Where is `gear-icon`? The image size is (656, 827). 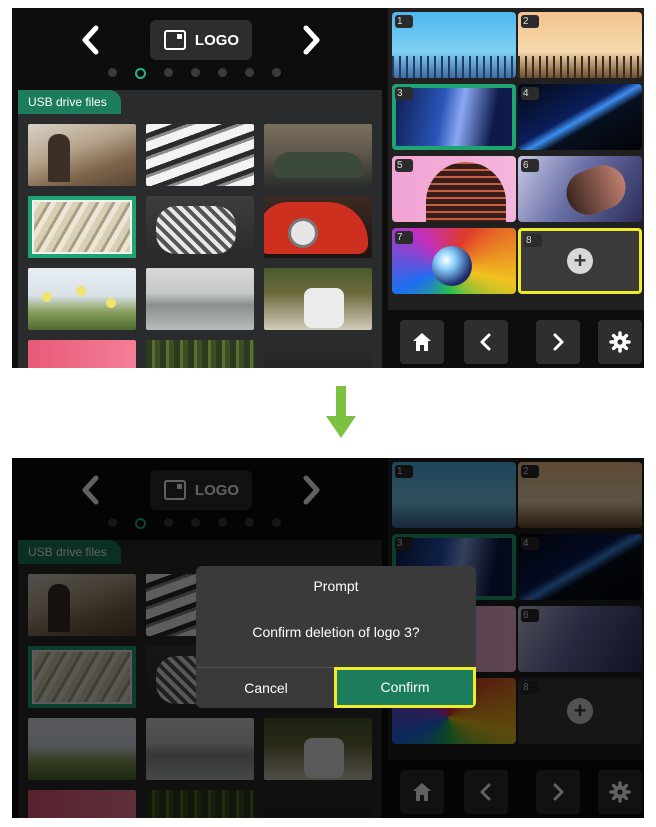
gear-icon is located at coordinates (620, 342).